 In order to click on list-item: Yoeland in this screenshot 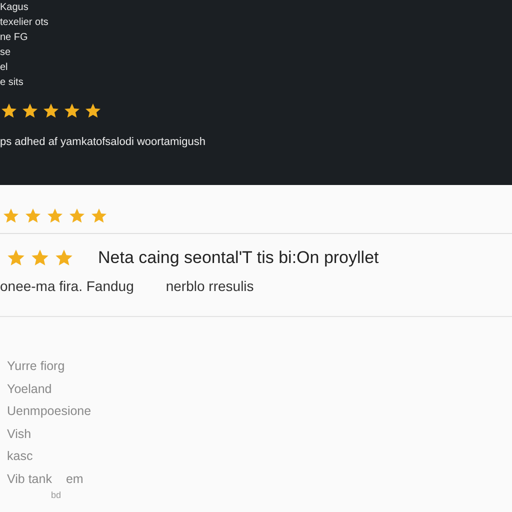, I will do `click(30, 389)`.